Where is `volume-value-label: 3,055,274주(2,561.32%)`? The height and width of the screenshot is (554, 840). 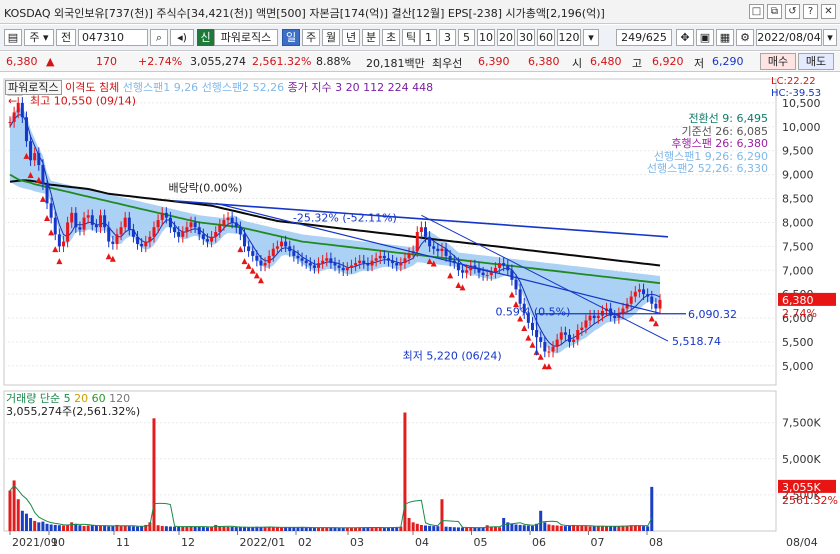
volume-value-label: 3,055,274주(2,561.32%) is located at coordinates (73, 411).